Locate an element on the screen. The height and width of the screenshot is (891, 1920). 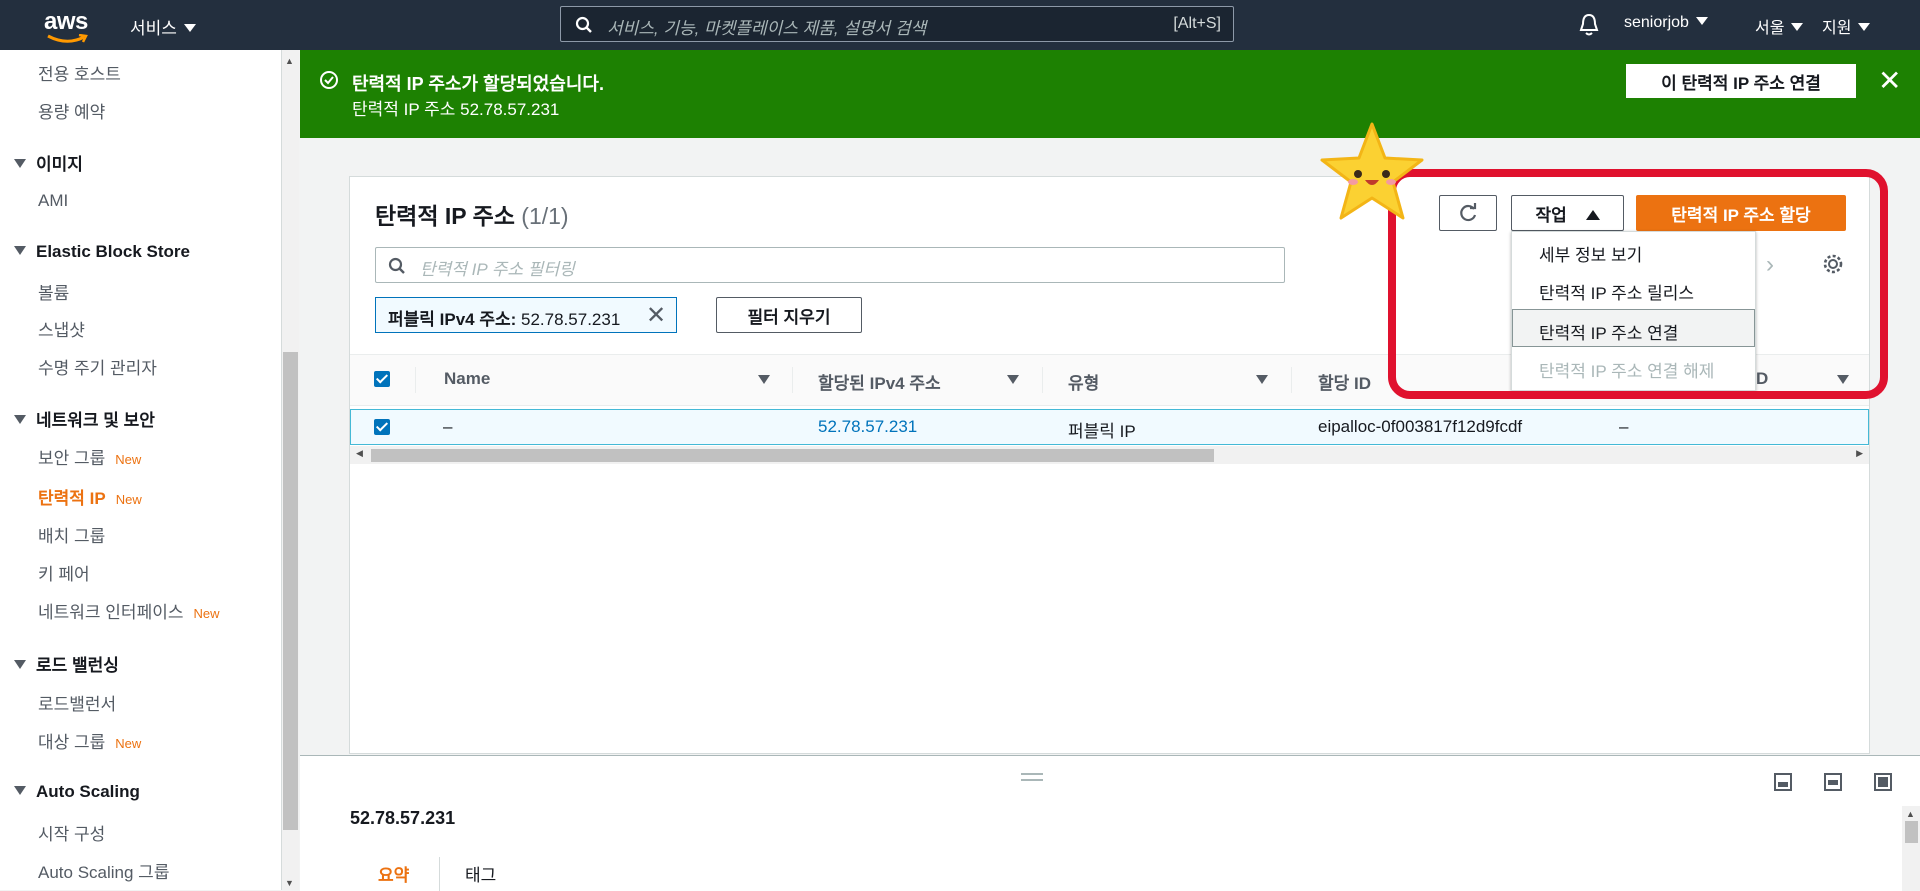
details-split-panel: 52.78.57.231 요약 태그 ▲ is located at coordinates (1110, 823).